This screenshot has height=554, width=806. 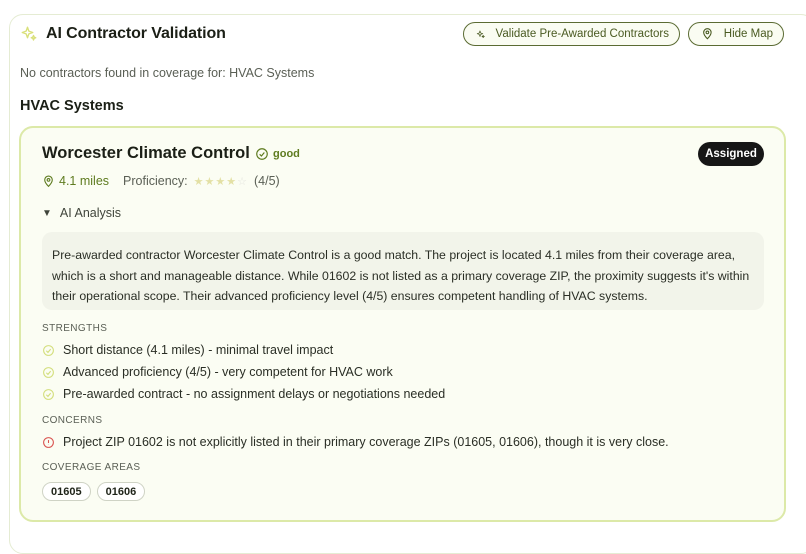 I want to click on hide-map-button: Hide Map, so click(x=736, y=34).